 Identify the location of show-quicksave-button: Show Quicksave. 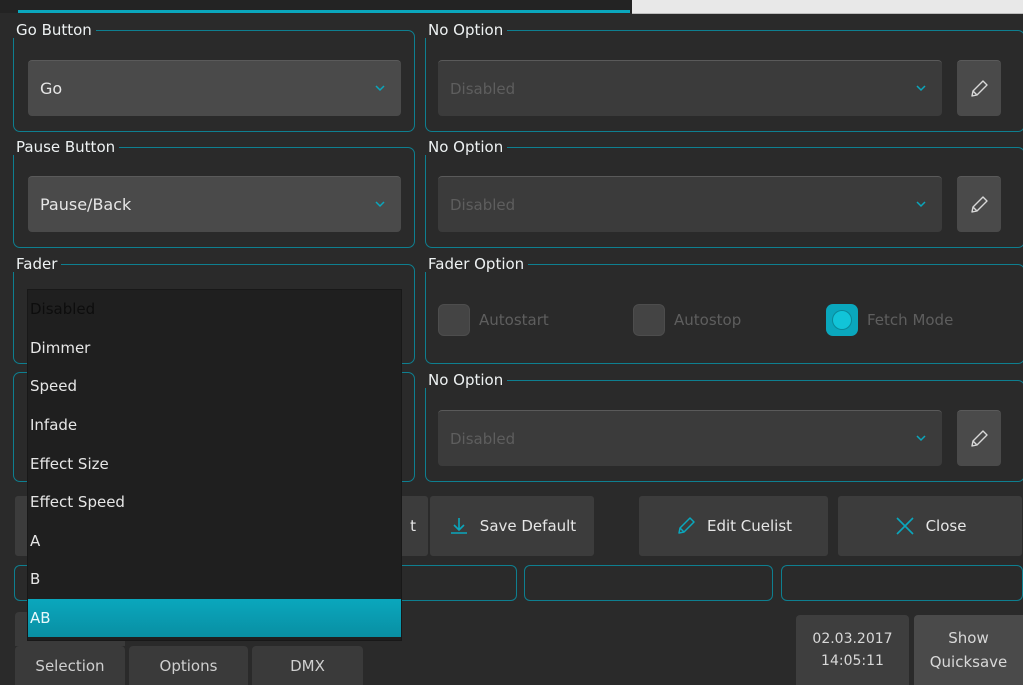
(968, 650).